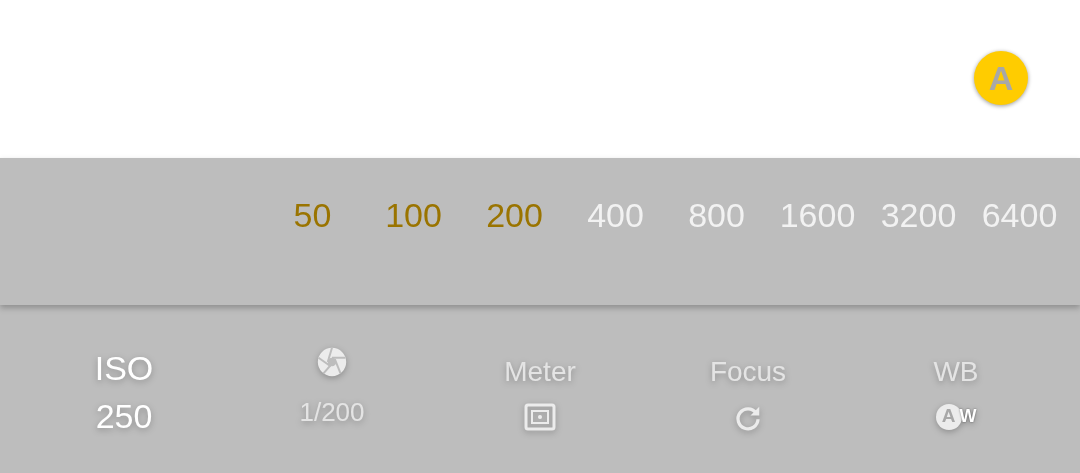 Image resolution: width=1080 pixels, height=473 pixels. Describe the element at coordinates (1001, 78) in the screenshot. I see `mode-badge: A` at that location.